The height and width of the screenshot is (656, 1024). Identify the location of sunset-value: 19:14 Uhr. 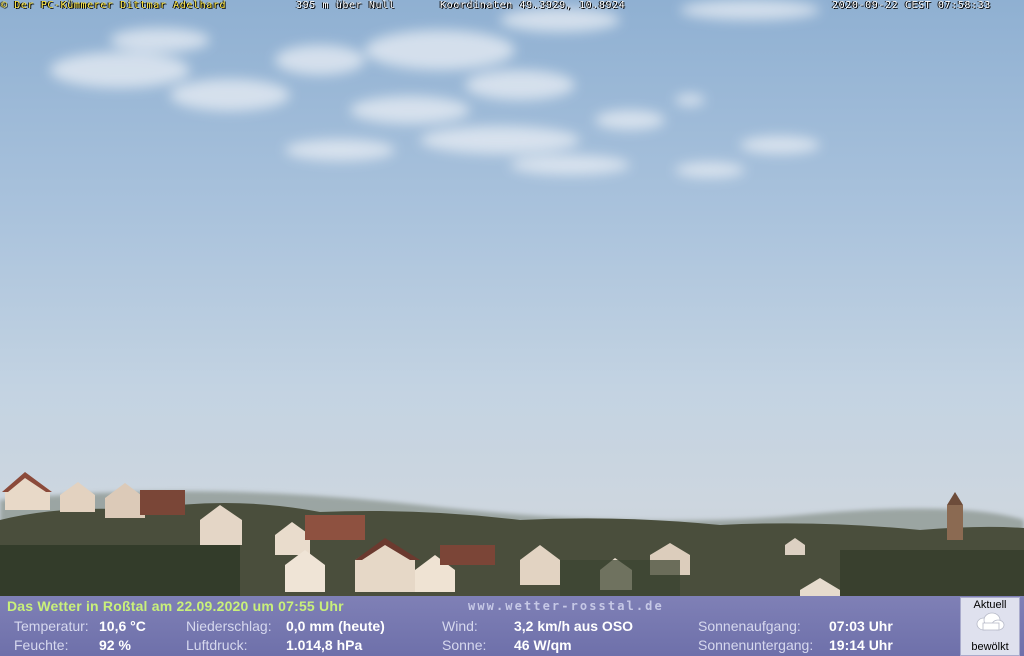
(861, 645).